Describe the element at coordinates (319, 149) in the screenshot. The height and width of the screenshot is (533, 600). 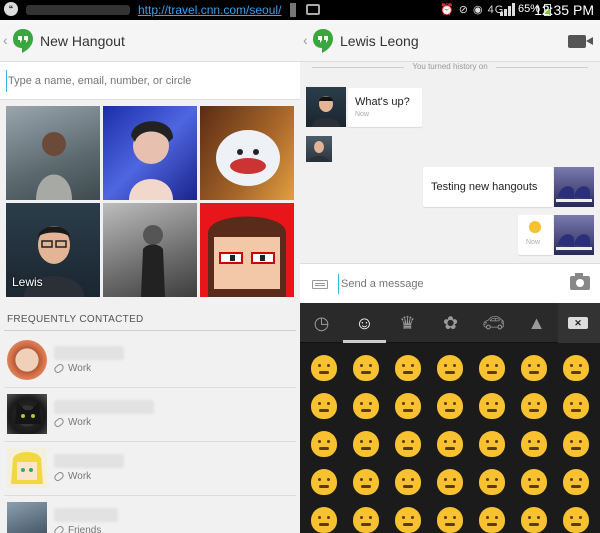
I see `read-receipt-avatar` at that location.